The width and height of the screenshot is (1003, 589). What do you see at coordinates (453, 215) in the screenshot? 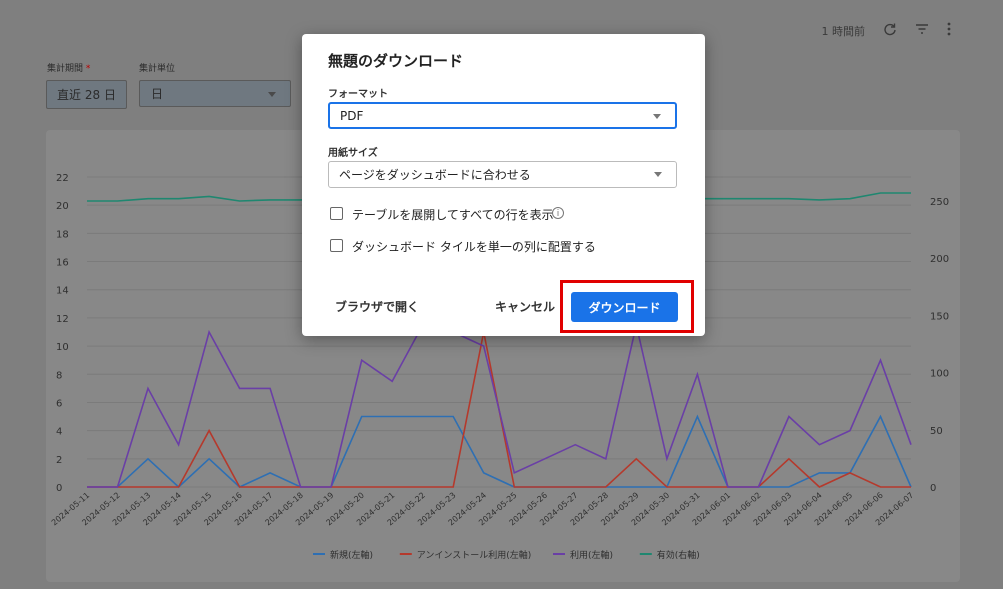
I see `expand-tables-label: テーブルを展開してすべての行を表示` at bounding box center [453, 215].